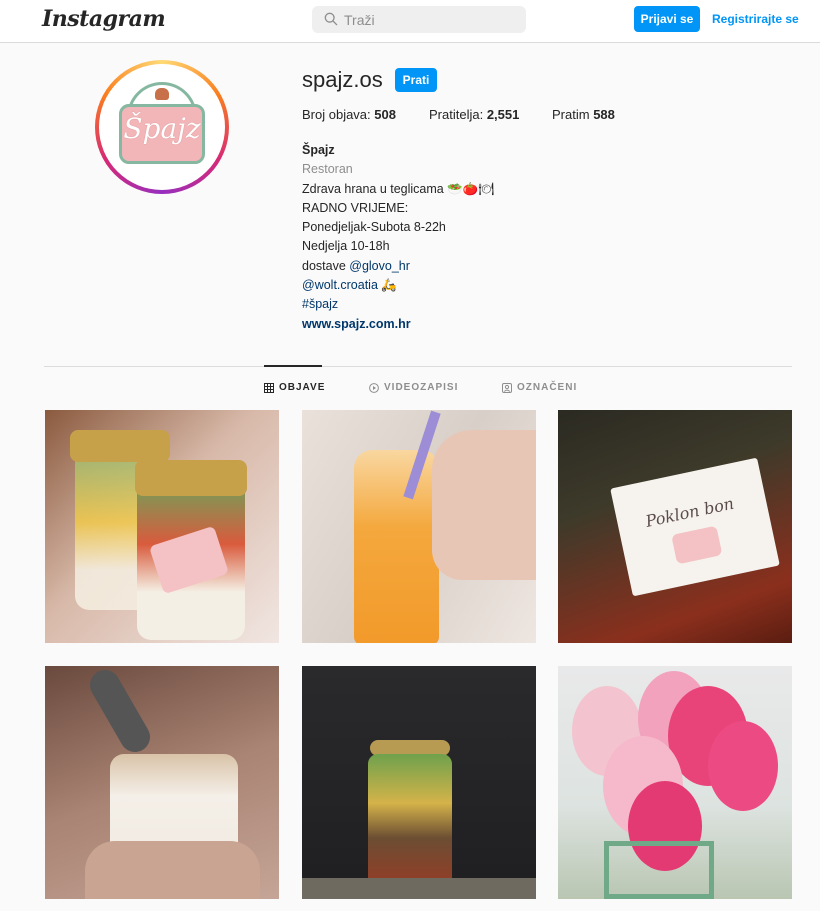 This screenshot has height=911, width=820. Describe the element at coordinates (410, 824) in the screenshot. I see `jar-shape` at that location.